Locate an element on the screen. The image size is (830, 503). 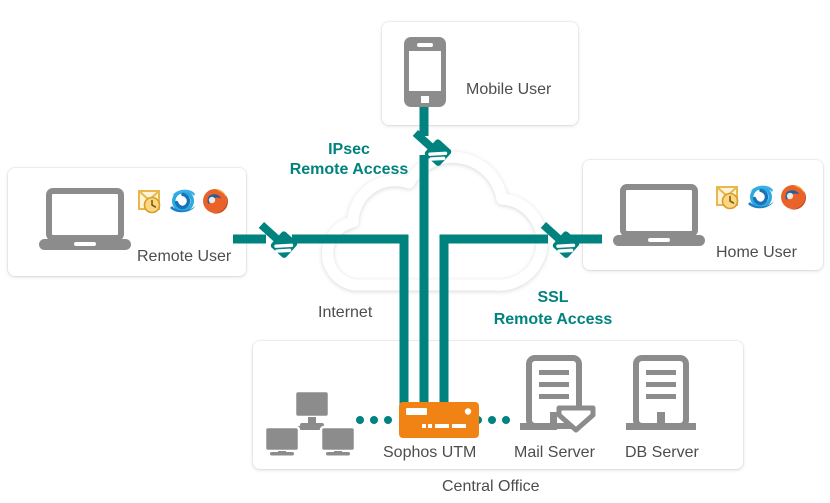
central-office-label: Central Office is located at coordinates (491, 486).